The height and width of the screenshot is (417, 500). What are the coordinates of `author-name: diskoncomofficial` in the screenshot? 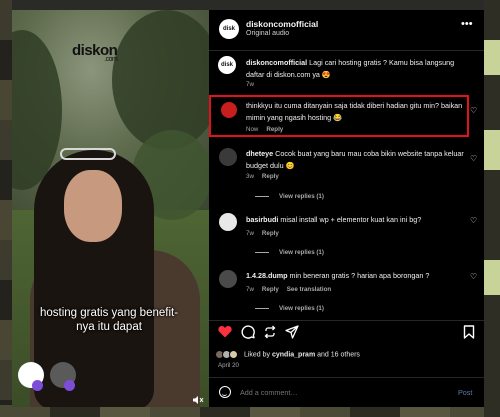 It's located at (282, 24).